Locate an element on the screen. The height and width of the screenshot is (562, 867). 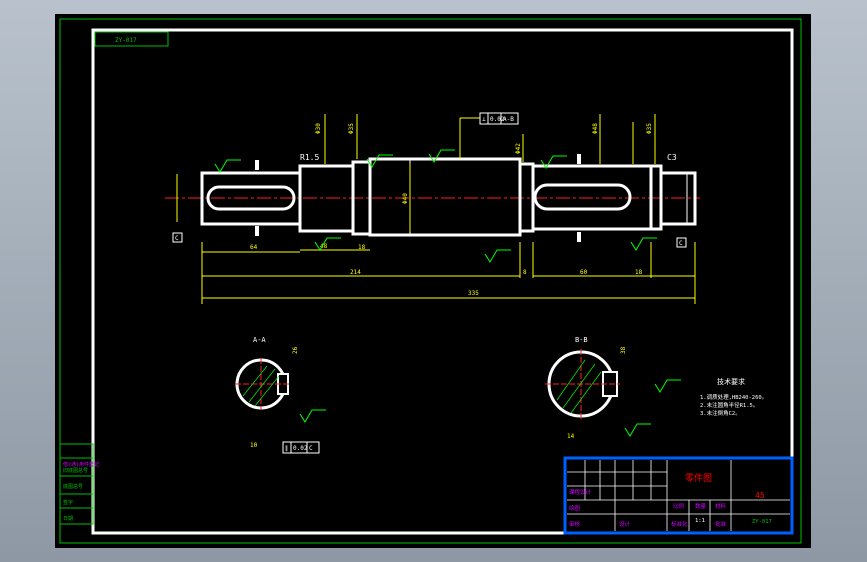
side-table-2: 旧底图总号 is located at coordinates (75, 470).